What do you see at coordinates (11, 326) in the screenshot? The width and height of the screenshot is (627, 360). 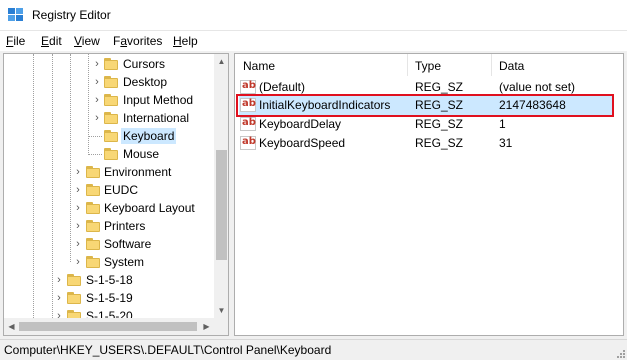 I see `scroll-left-arrow-icon: ◀` at bounding box center [11, 326].